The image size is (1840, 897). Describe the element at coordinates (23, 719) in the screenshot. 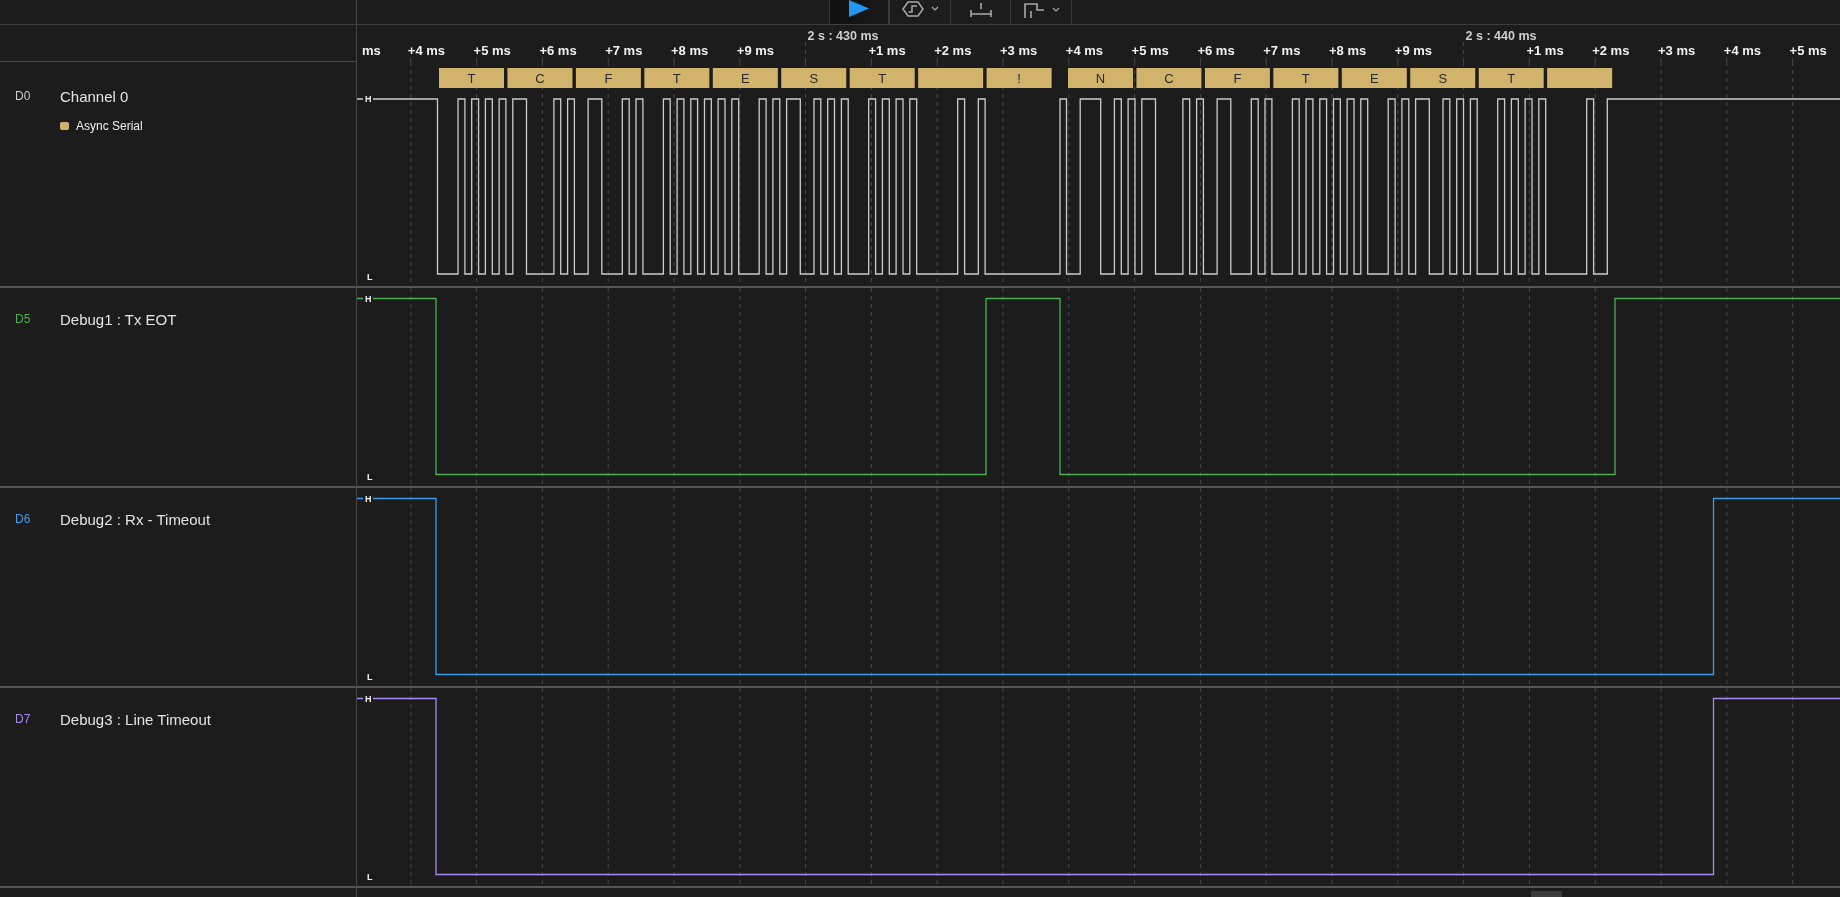

I see `channel-id: D7` at that location.